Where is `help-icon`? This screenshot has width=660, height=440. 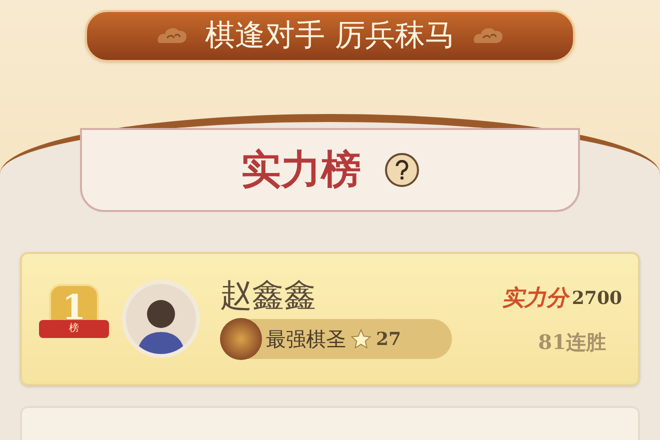 help-icon is located at coordinates (402, 170).